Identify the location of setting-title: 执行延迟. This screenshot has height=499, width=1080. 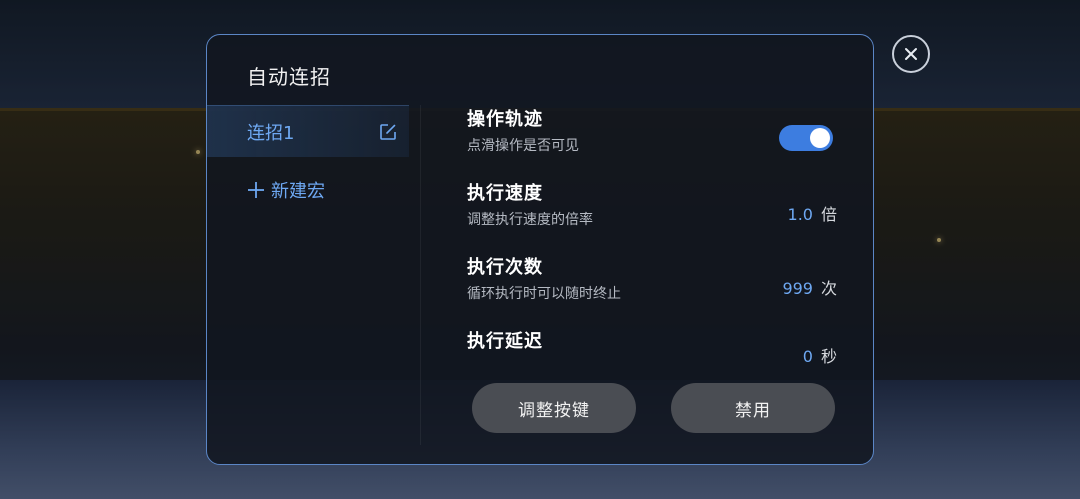
(505, 341).